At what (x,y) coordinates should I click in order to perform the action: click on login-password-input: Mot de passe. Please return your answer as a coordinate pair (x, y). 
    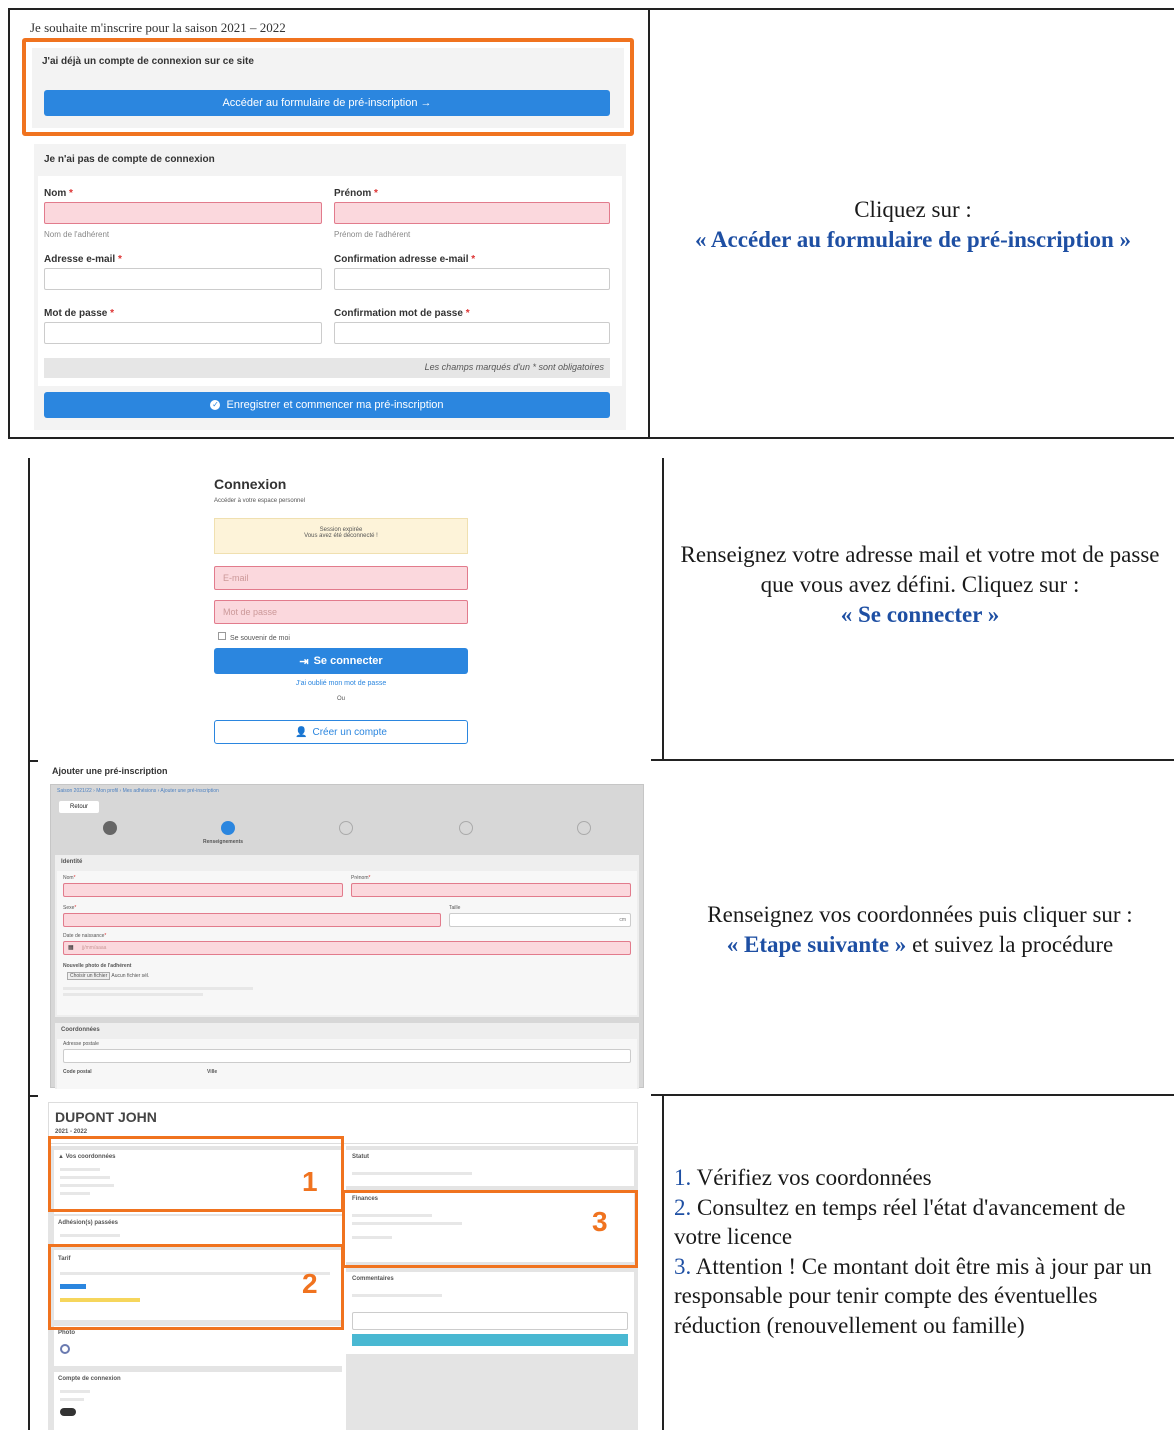
    Looking at the image, I should click on (341, 612).